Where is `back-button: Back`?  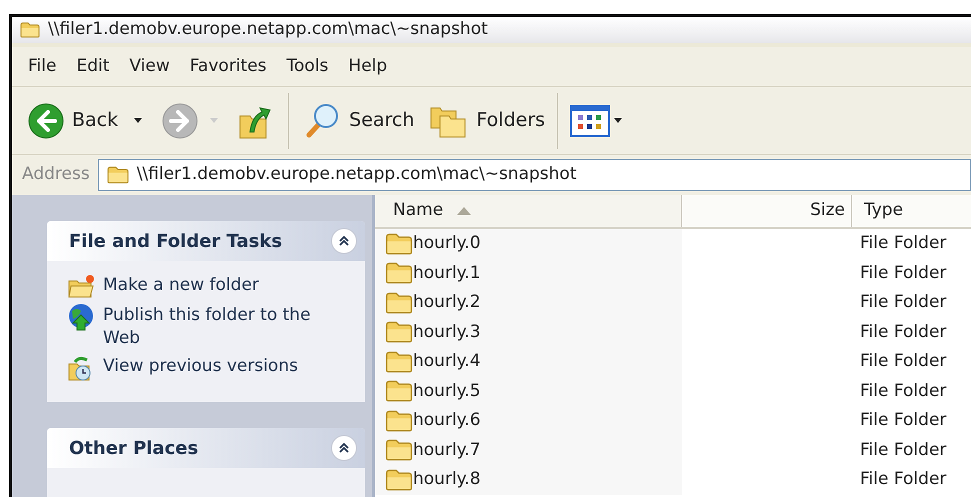
back-button: Back is located at coordinates (73, 120).